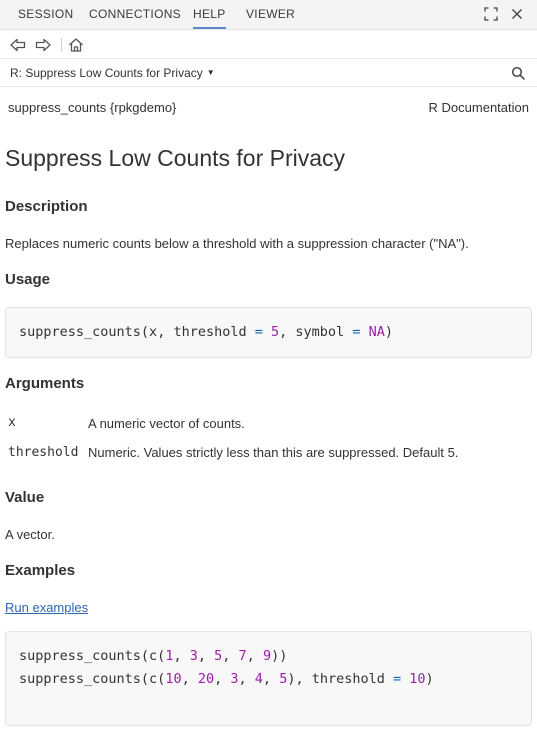  I want to click on argument-name: x, so click(12, 422).